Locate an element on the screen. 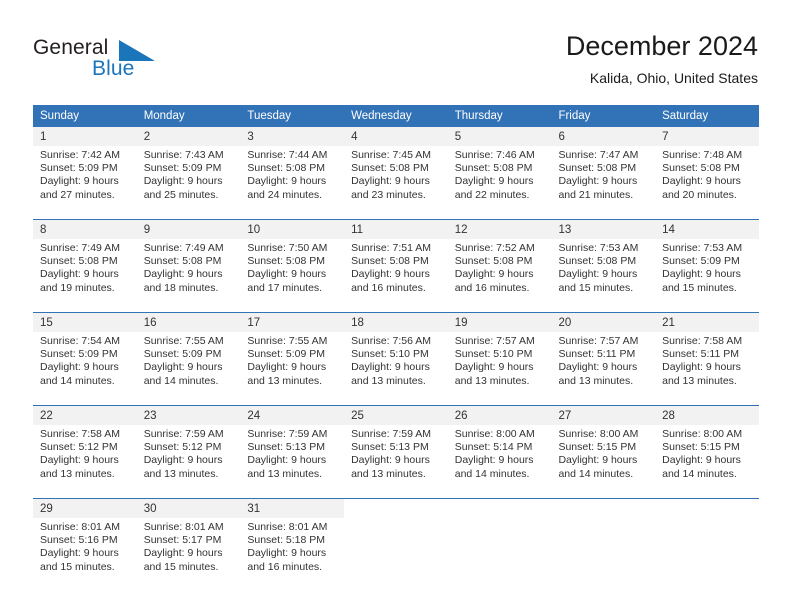  day-number: 15 is located at coordinates (85, 322).